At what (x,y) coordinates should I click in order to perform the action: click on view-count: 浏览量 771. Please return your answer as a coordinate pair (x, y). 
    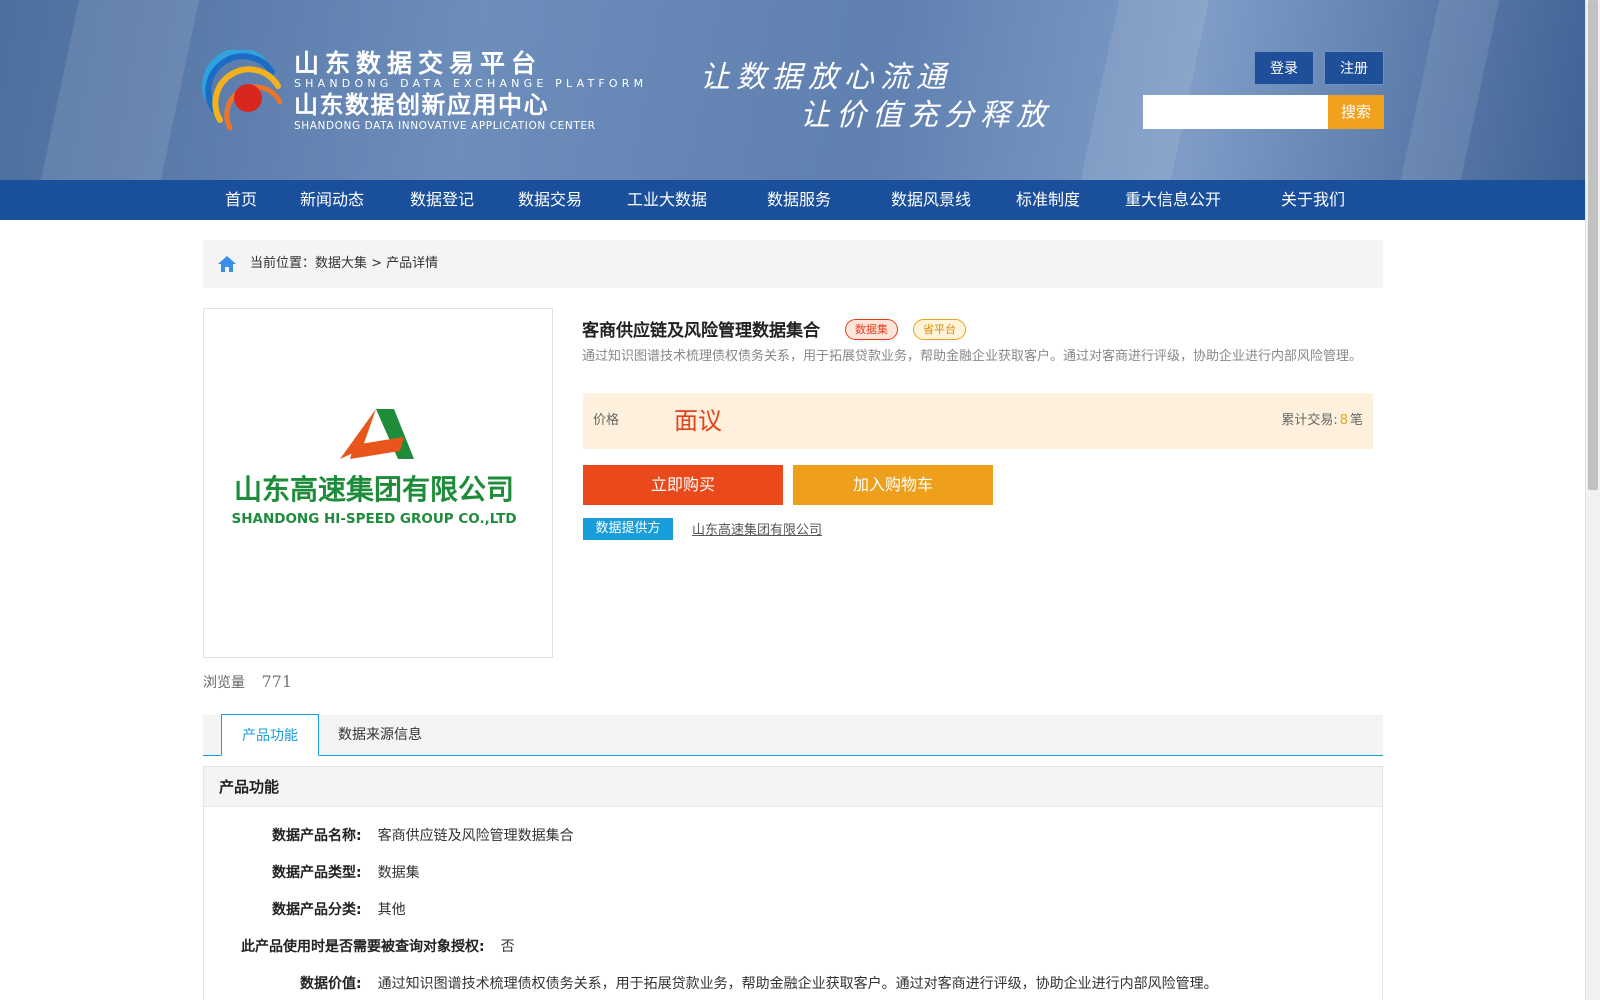
    Looking at the image, I should click on (247, 682).